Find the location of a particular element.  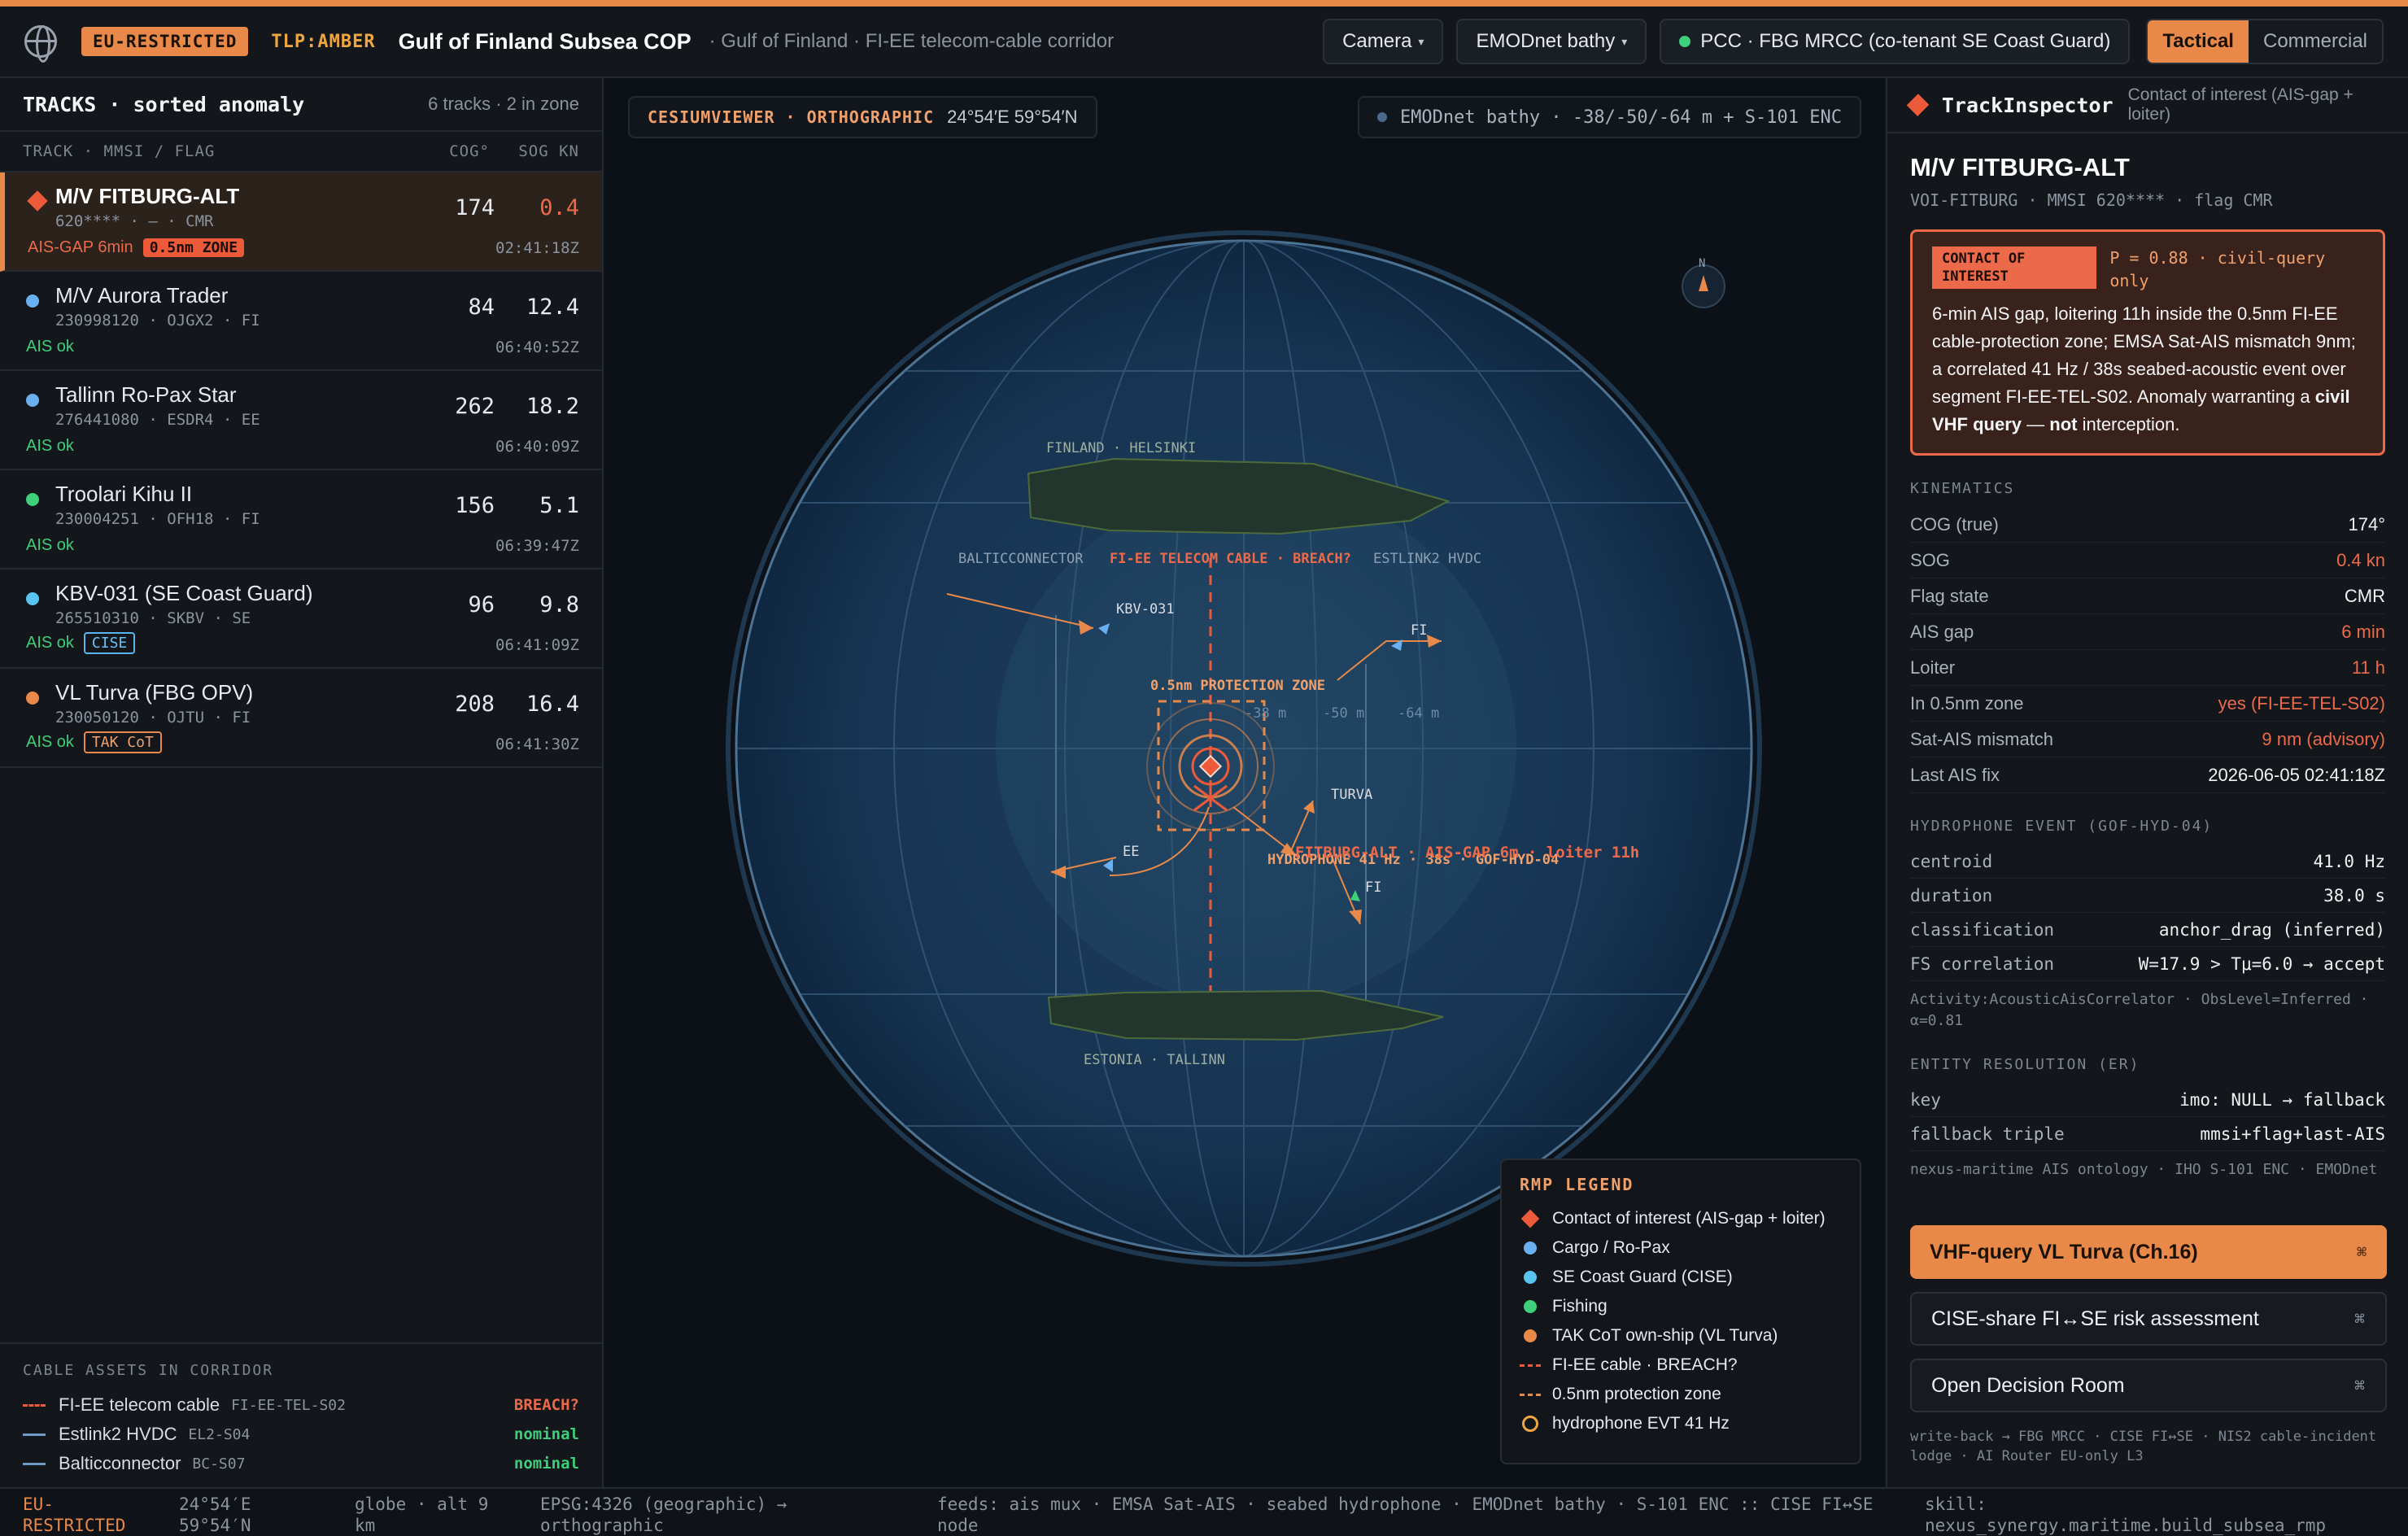

kv-row: centroid 41.0 Hz is located at coordinates (2148, 862).